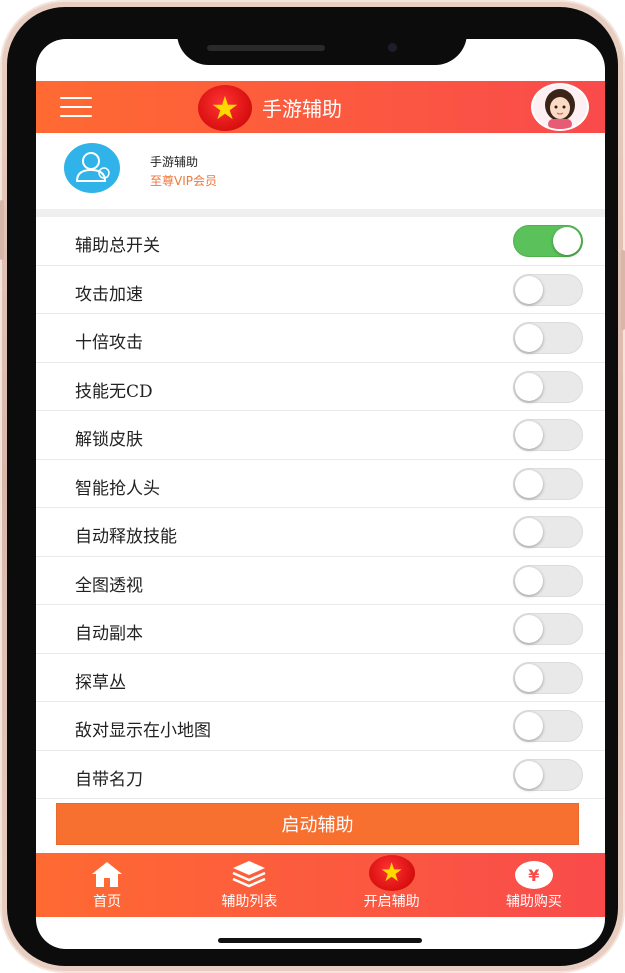 This screenshot has height=973, width=625. What do you see at coordinates (317, 824) in the screenshot?
I see `start-assist-button: 启动辅助` at bounding box center [317, 824].